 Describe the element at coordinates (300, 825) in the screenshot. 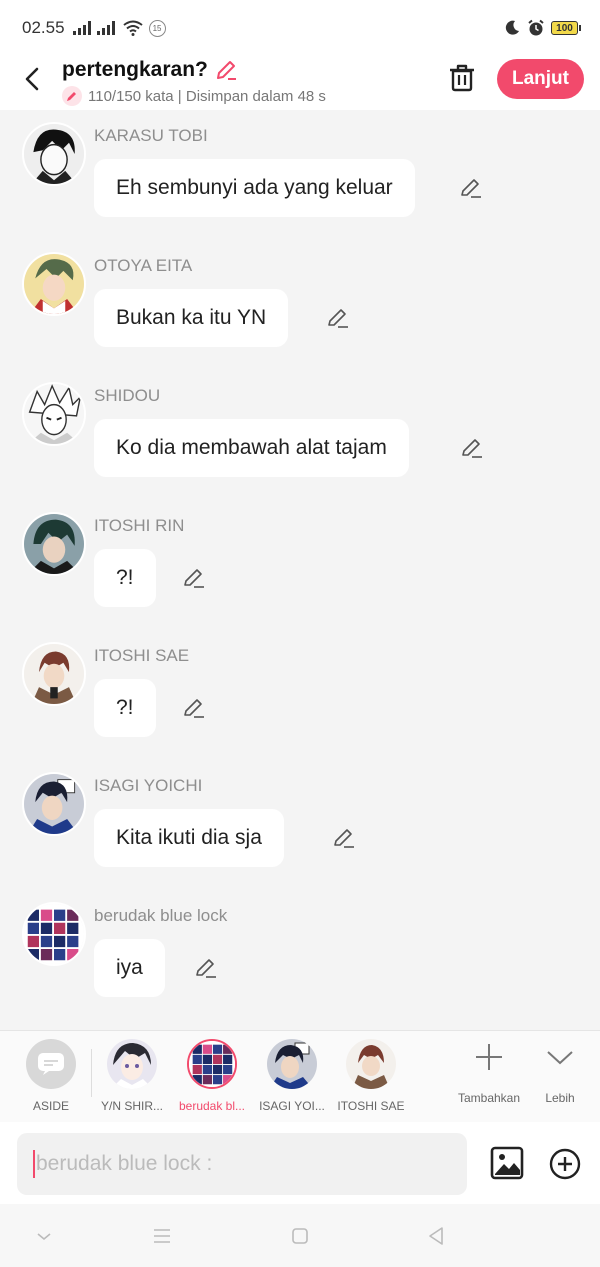

I see `message-item: ISAGI YOICHI Kita ikuti dia sja` at that location.